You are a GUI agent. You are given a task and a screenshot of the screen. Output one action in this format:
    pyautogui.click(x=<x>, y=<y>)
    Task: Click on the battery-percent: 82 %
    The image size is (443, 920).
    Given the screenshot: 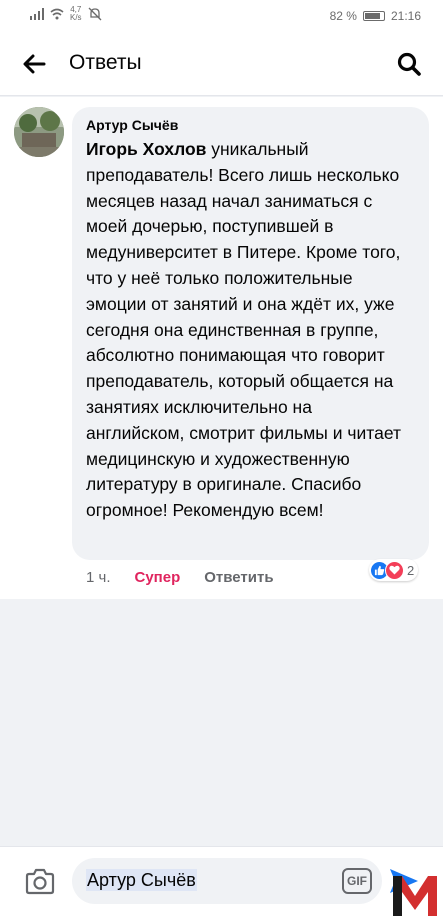 What is the action you would take?
    pyautogui.click(x=343, y=16)
    